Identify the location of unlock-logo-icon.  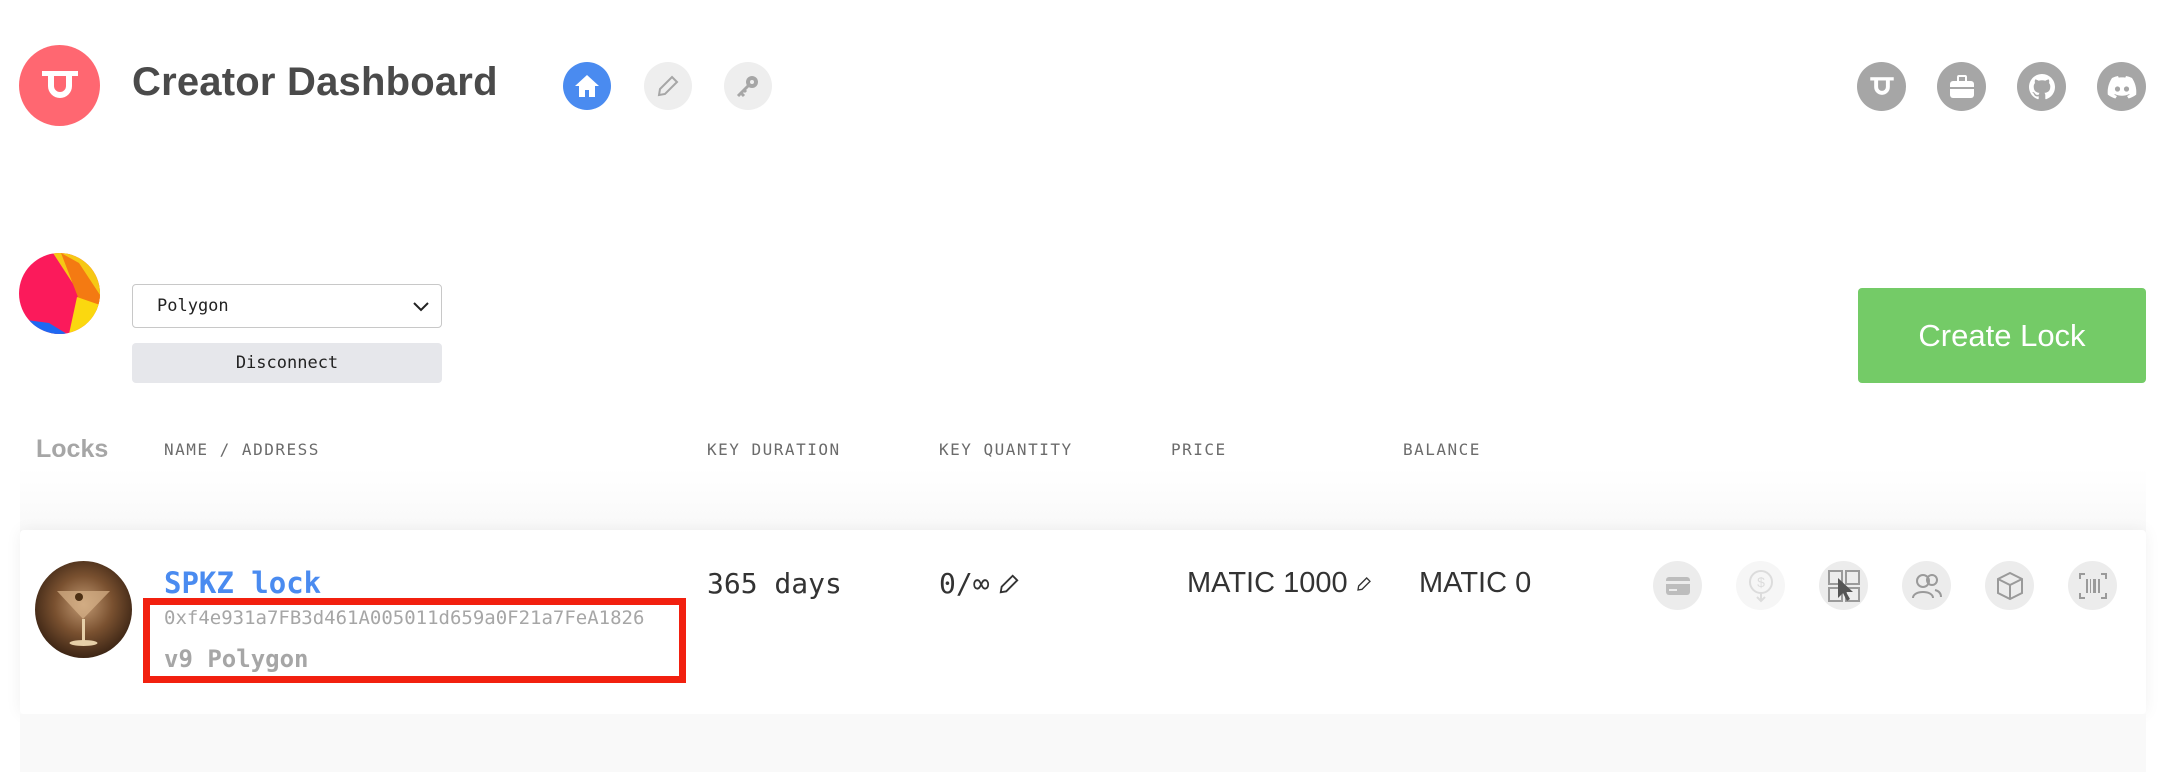
(59, 84).